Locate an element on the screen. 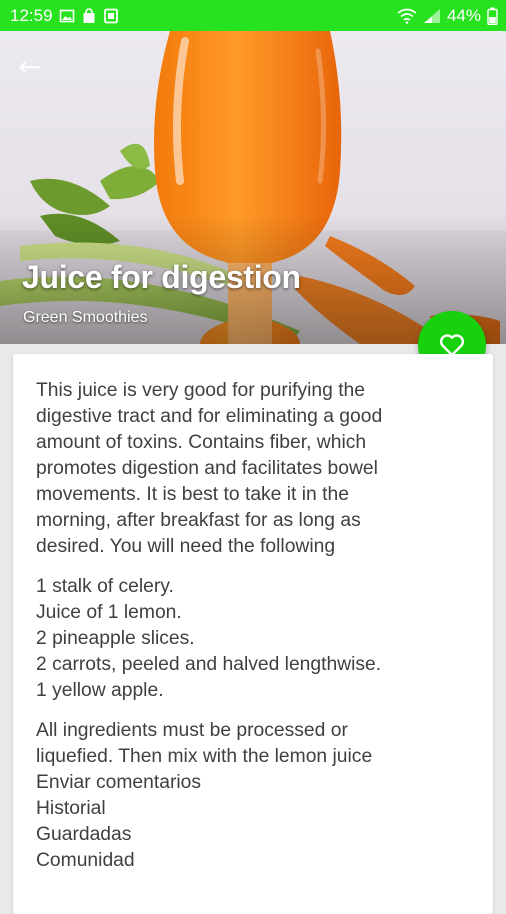  status-left: 12:59 is located at coordinates (64, 16).